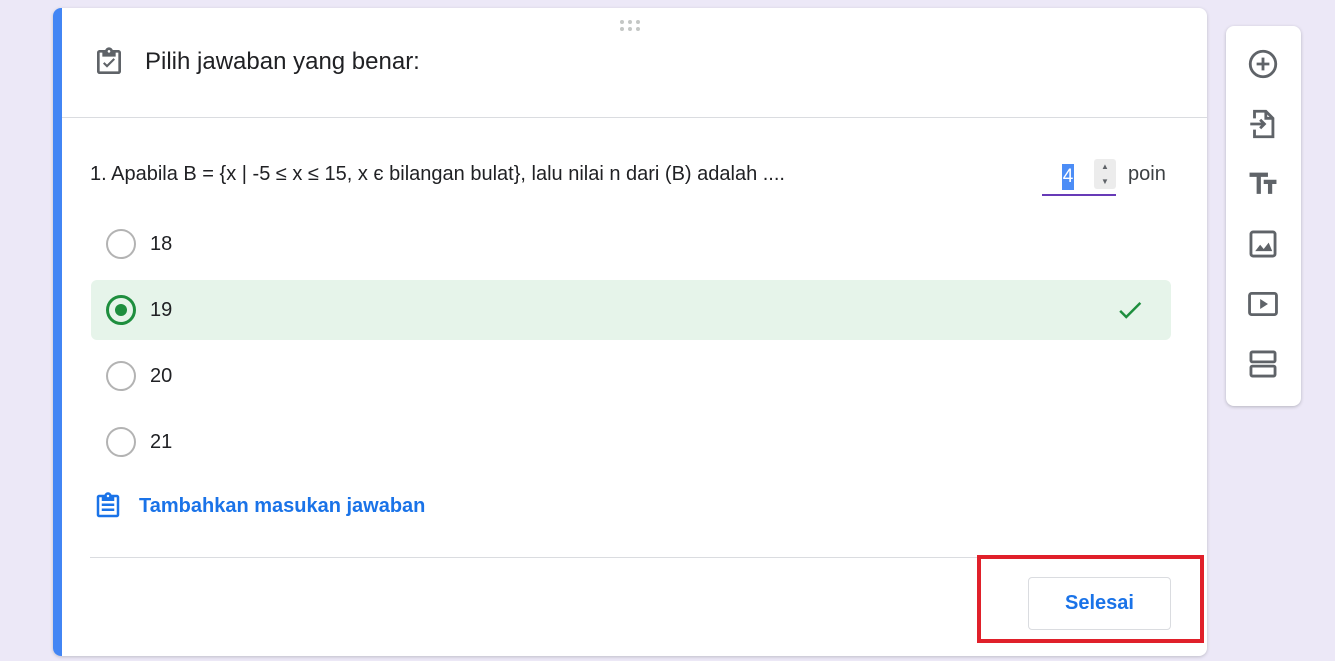 This screenshot has width=1335, height=661. Describe the element at coordinates (161, 441) in the screenshot. I see `option-label: 21` at that location.